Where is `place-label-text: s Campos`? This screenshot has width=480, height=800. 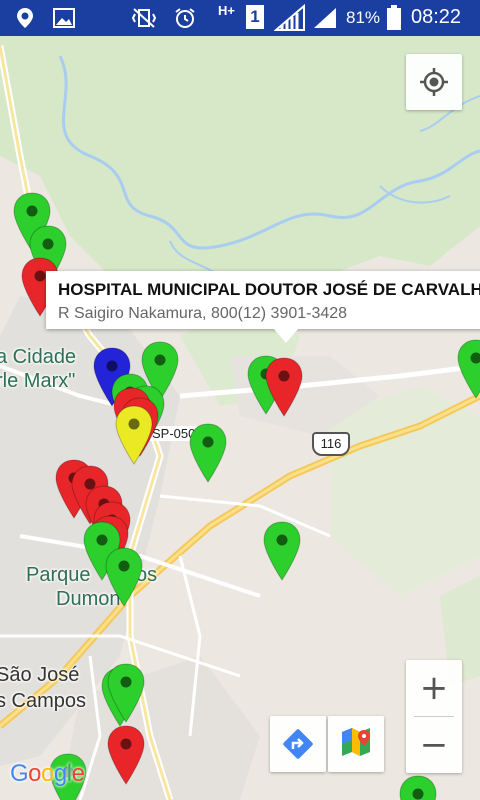
place-label-text: s Campos is located at coordinates (43, 701).